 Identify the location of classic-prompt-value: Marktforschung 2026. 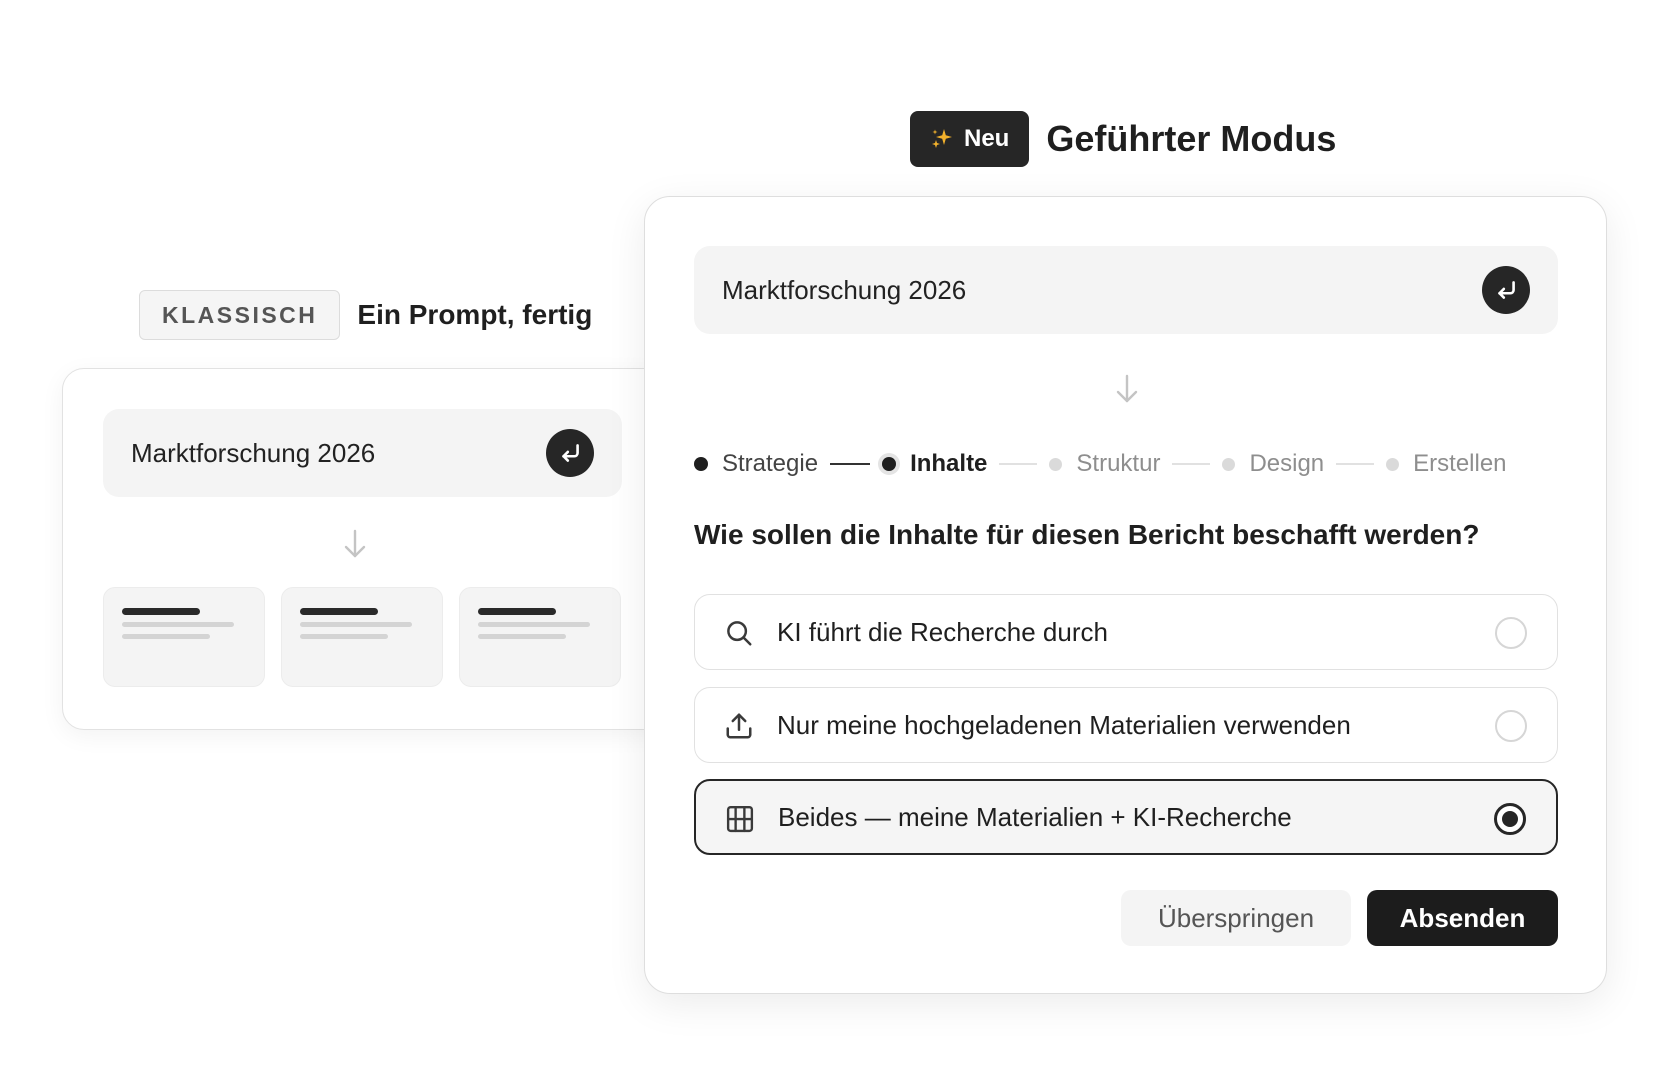
(253, 452).